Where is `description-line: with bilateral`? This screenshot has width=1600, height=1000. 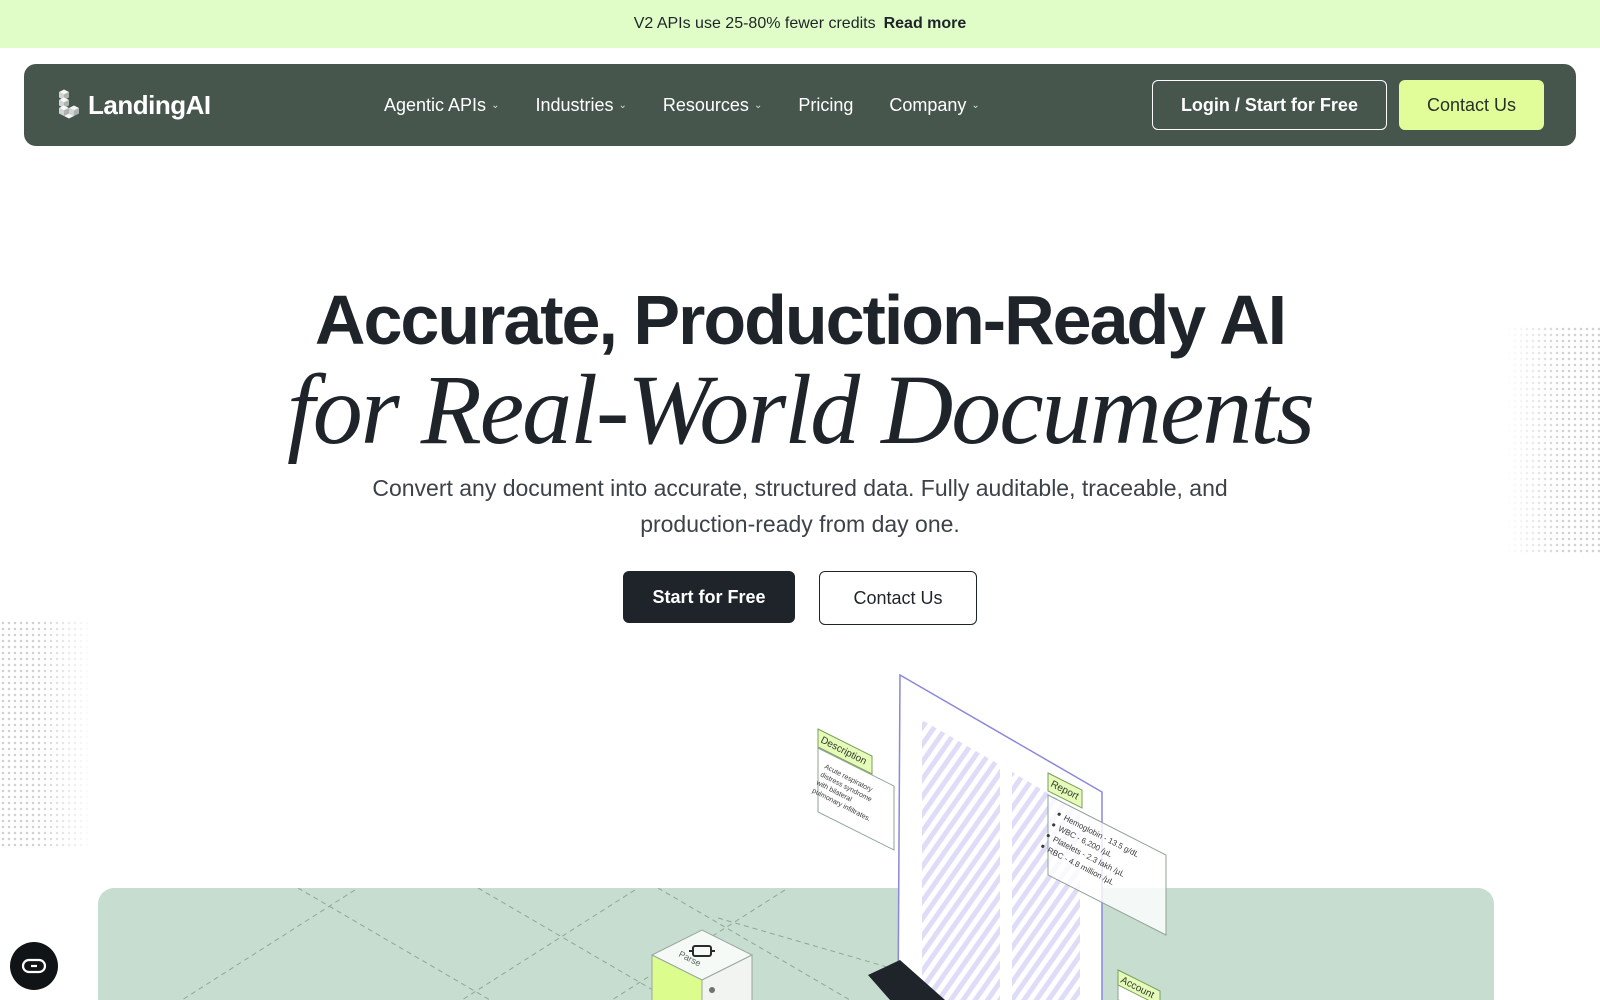 description-line: with bilateral is located at coordinates (833, 791).